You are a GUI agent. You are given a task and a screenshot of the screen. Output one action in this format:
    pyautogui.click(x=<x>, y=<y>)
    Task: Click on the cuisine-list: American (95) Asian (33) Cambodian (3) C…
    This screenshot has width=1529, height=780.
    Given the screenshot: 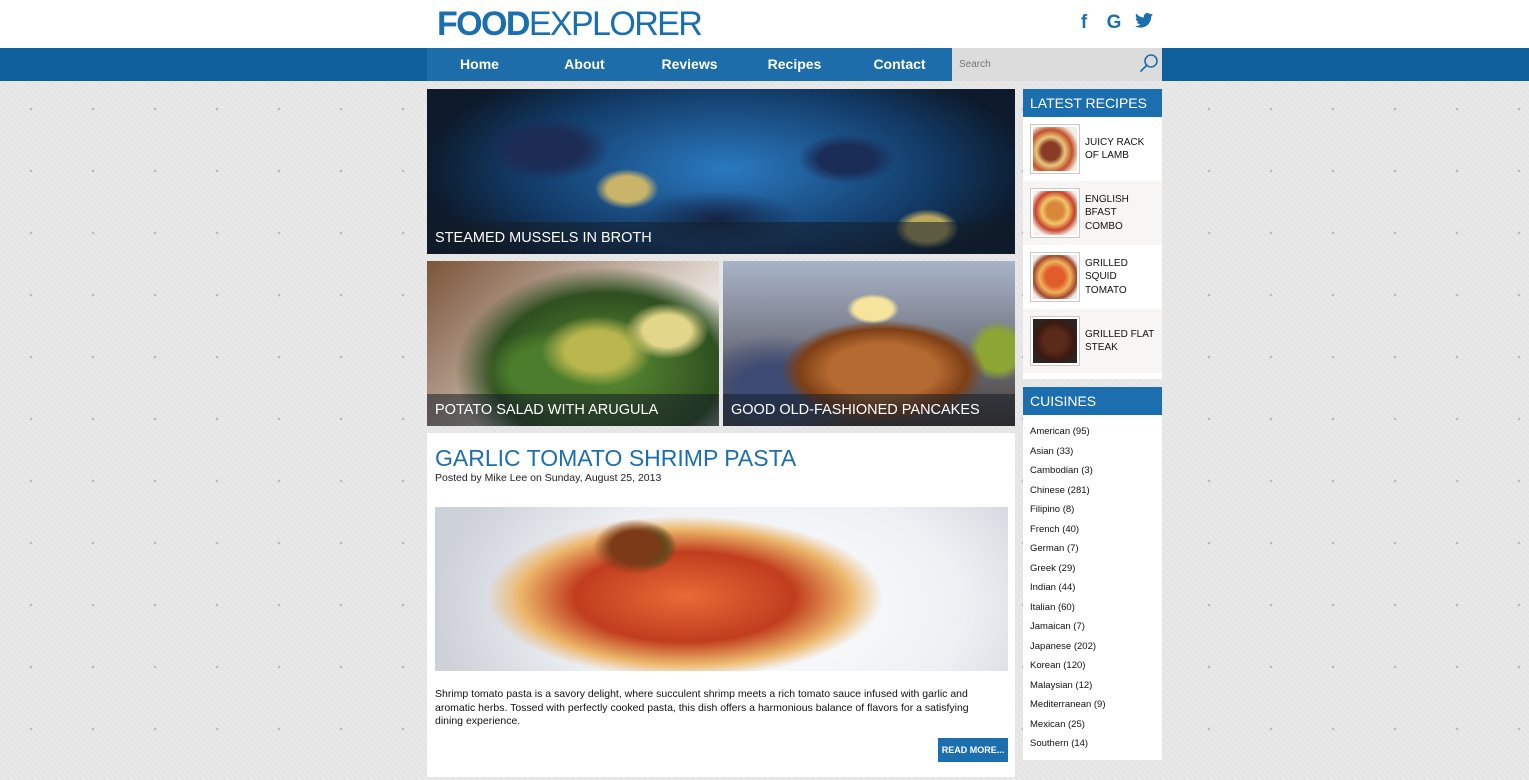 What is the action you would take?
    pyautogui.click(x=1092, y=584)
    